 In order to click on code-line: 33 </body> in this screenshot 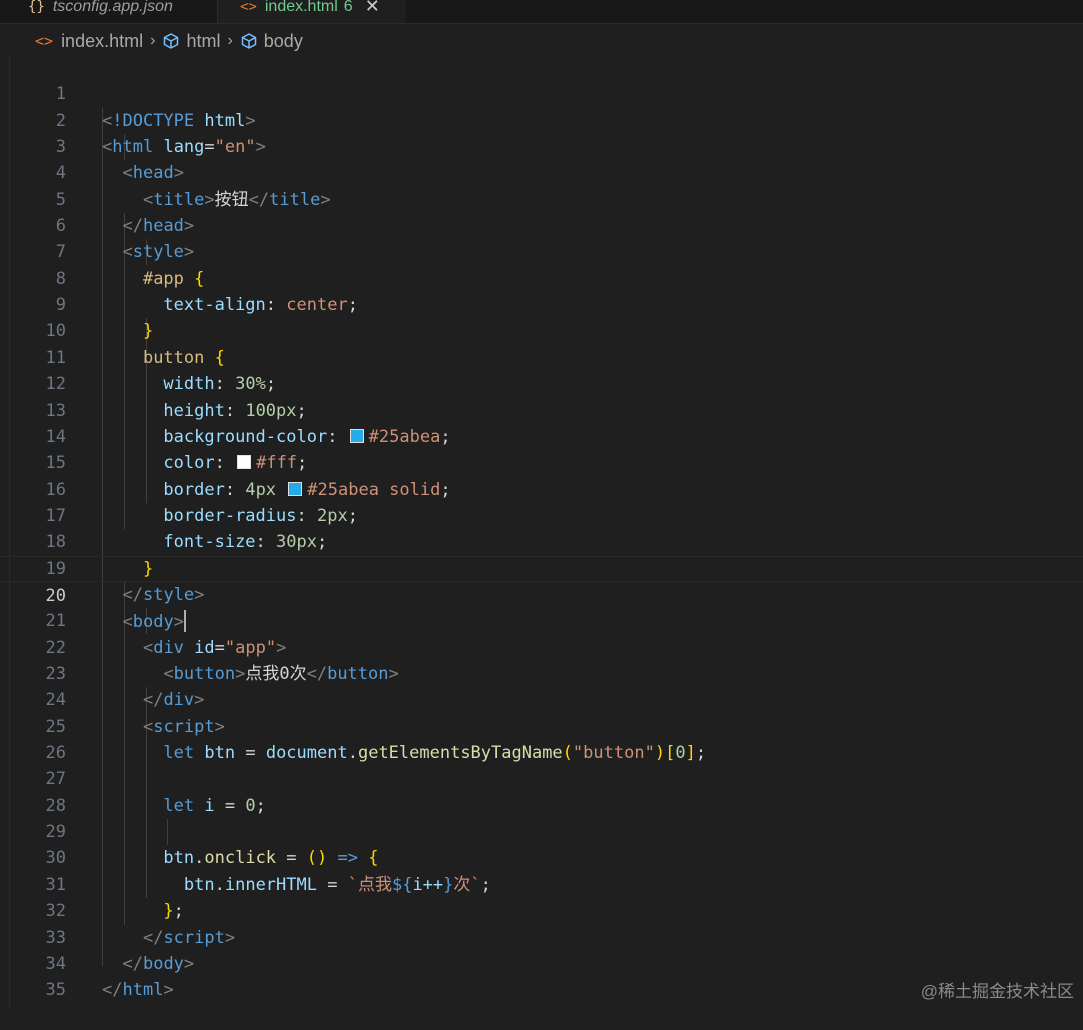, I will do `click(541, 936)`.